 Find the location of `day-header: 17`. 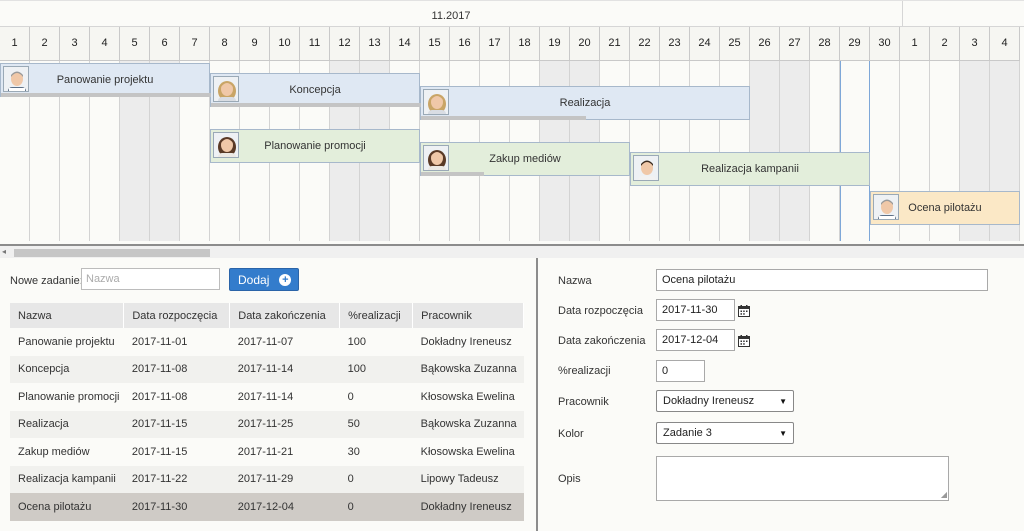

day-header: 17 is located at coordinates (495, 44).